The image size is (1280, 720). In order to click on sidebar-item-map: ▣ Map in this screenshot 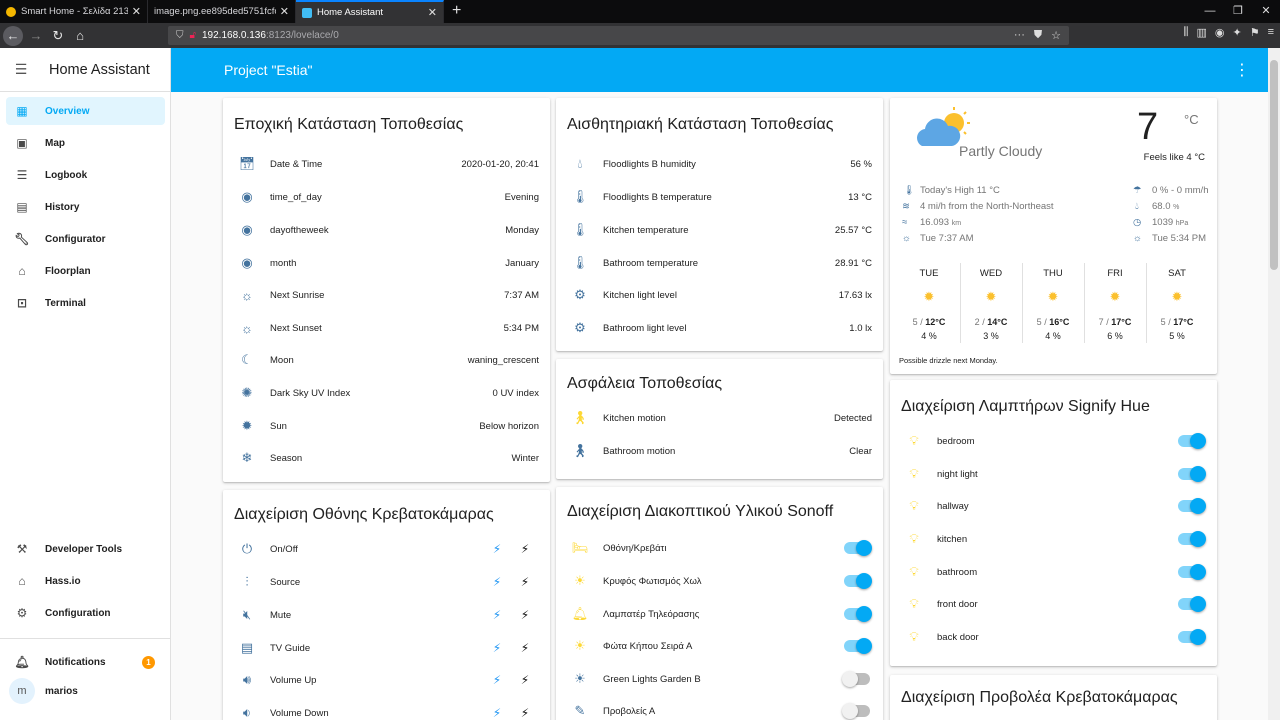, I will do `click(85, 143)`.